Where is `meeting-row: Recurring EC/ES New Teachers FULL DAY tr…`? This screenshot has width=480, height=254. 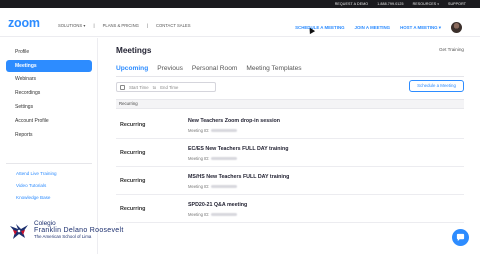
meeting-row: Recurring EC/ES New Teachers FULL DAY tr… is located at coordinates (290, 153).